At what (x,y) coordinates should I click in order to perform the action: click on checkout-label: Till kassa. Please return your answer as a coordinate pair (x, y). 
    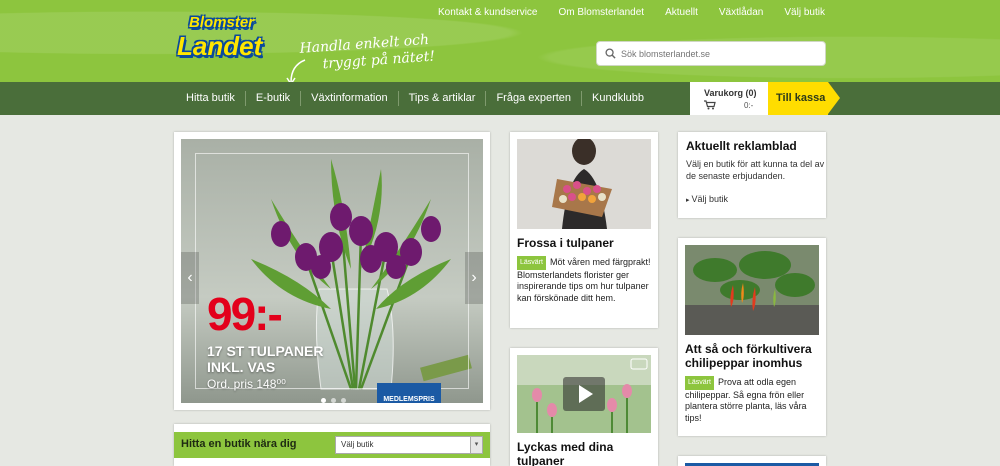
    Looking at the image, I should click on (801, 98).